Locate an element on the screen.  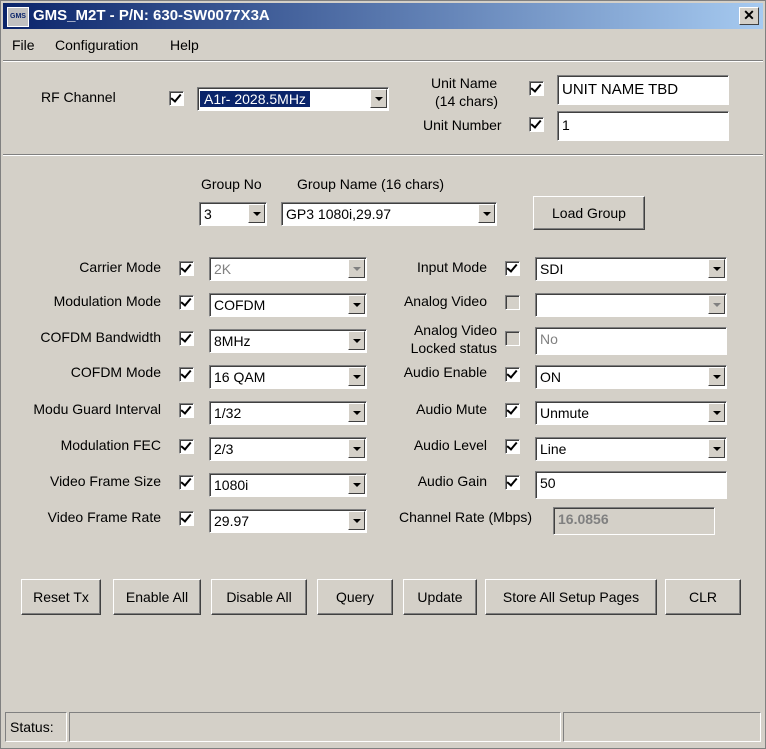
audio-enable-label: Audio Enable is located at coordinates (445, 372).